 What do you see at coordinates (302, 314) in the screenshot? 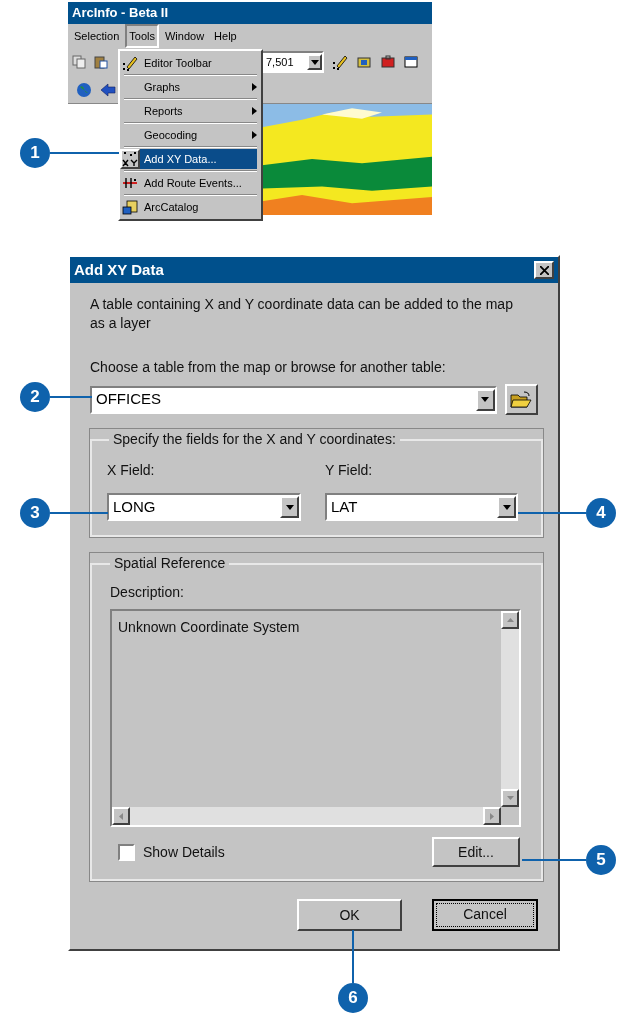
I see `intro-text: A table containing X and Y coordinate data can be added to the map as a layer` at bounding box center [302, 314].